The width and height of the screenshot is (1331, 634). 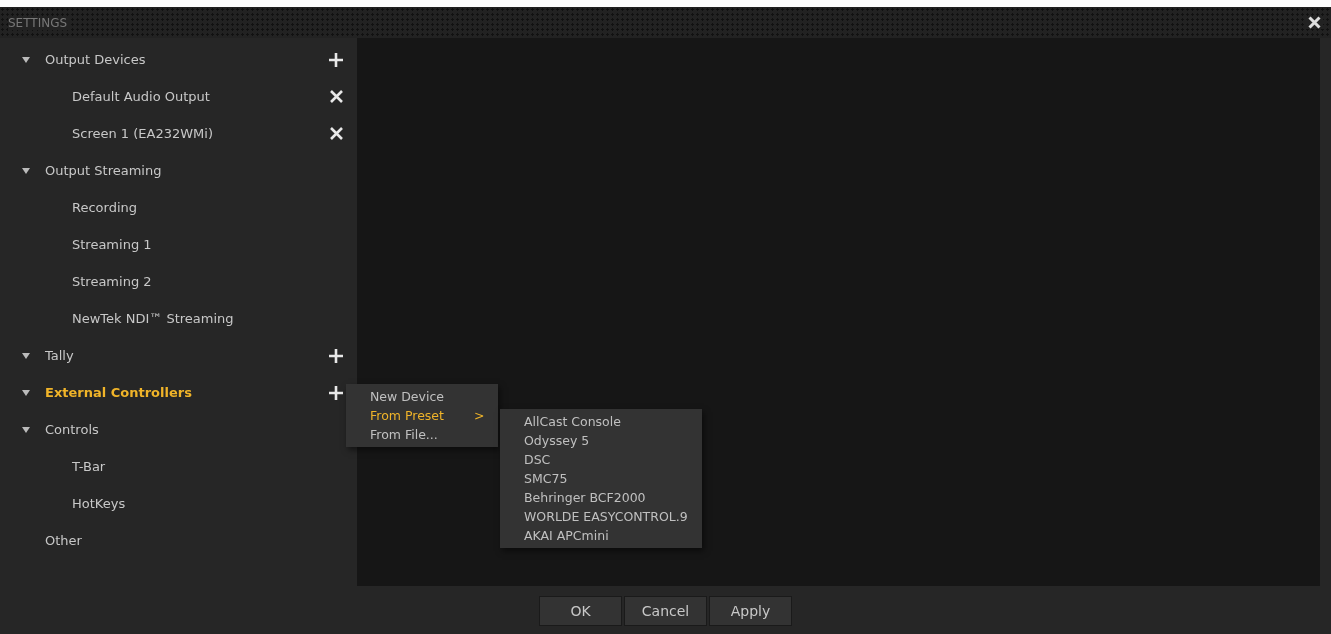 I want to click on tree-item: Streaming 2, so click(x=112, y=281).